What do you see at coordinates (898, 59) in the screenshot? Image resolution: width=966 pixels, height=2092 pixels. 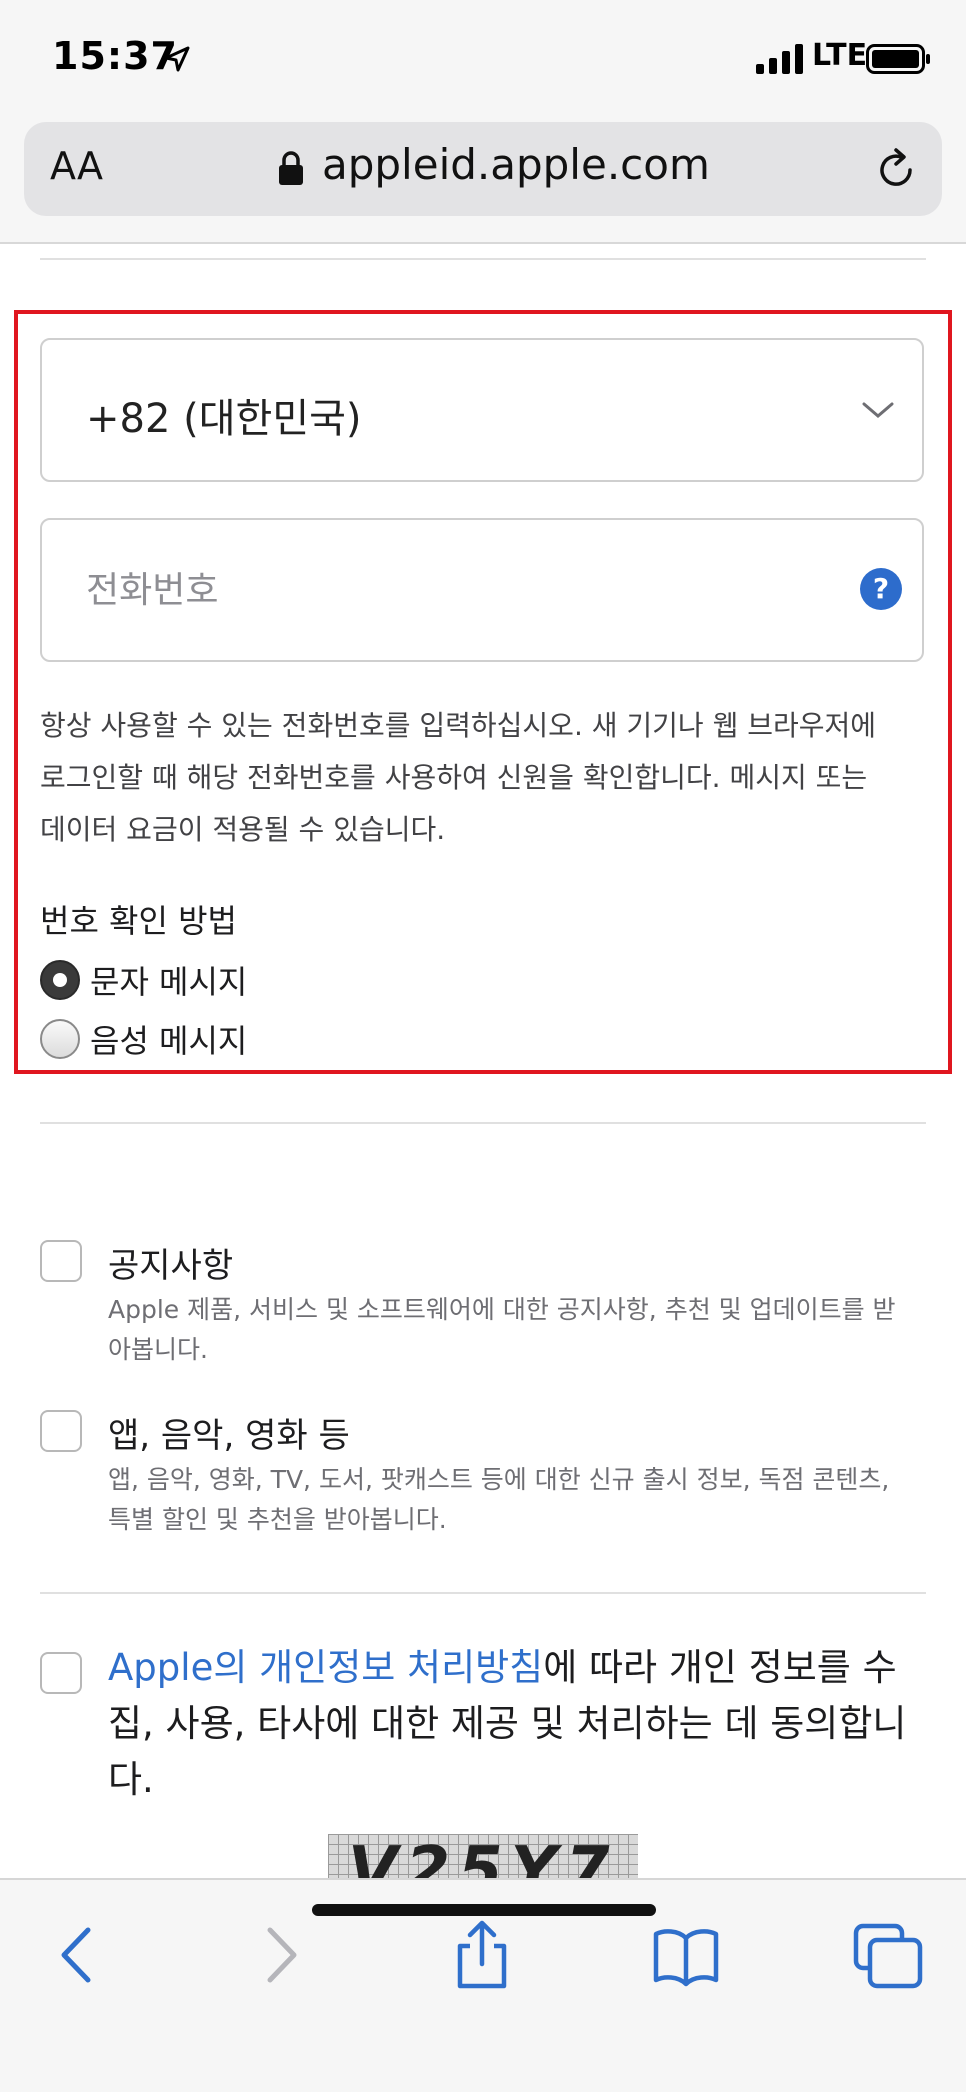 I see `battery-icon` at bounding box center [898, 59].